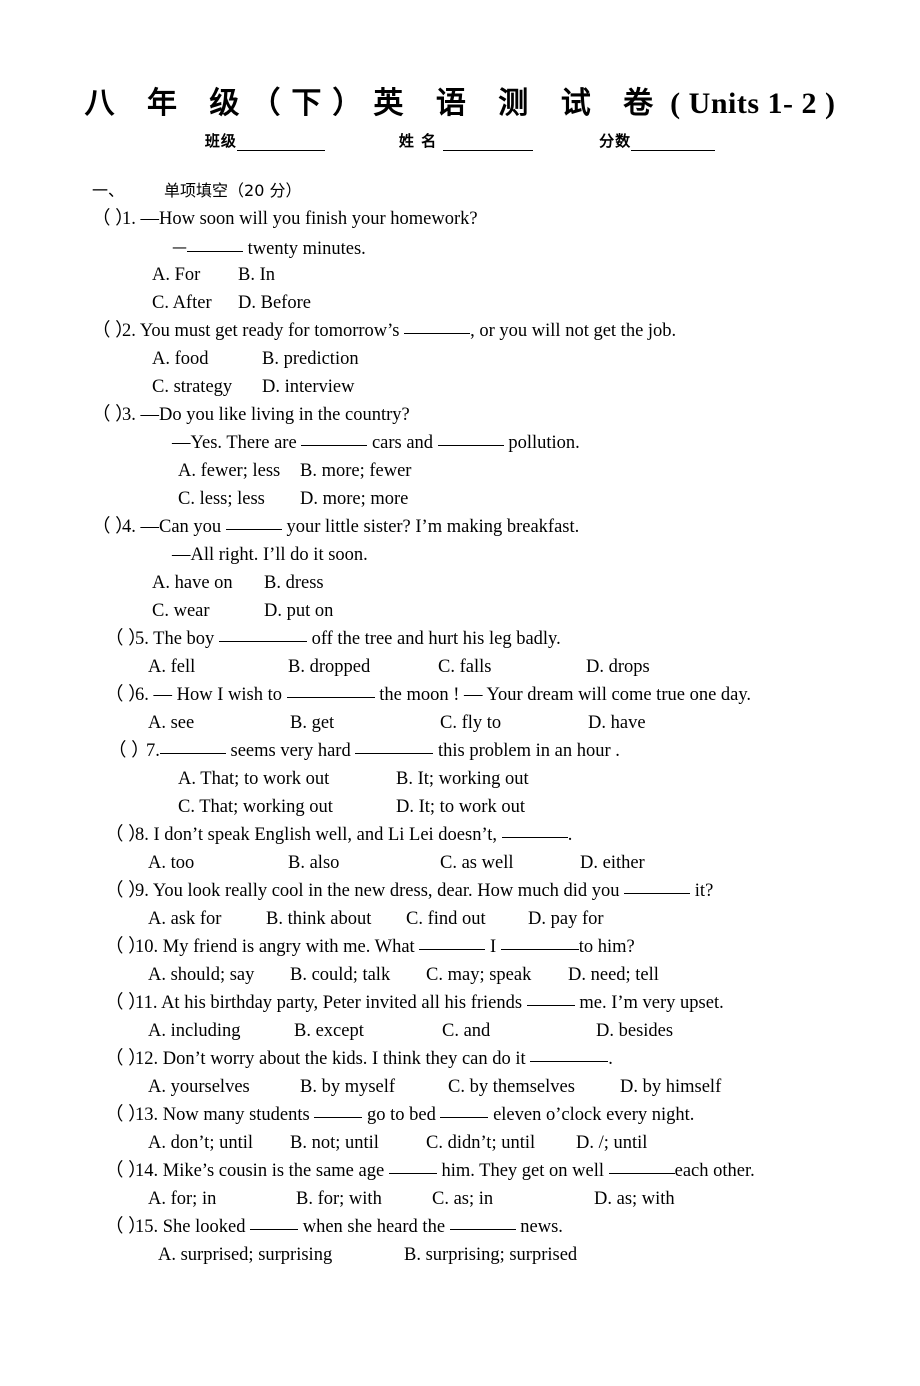  Describe the element at coordinates (126, 947) in the screenshot. I see `answer-bracket-10: （ ）` at that location.